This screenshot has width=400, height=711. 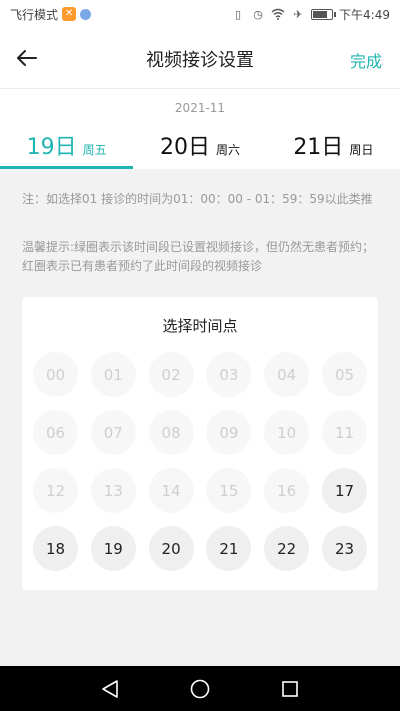 I want to click on time-slot-14: 14, so click(x=171, y=490).